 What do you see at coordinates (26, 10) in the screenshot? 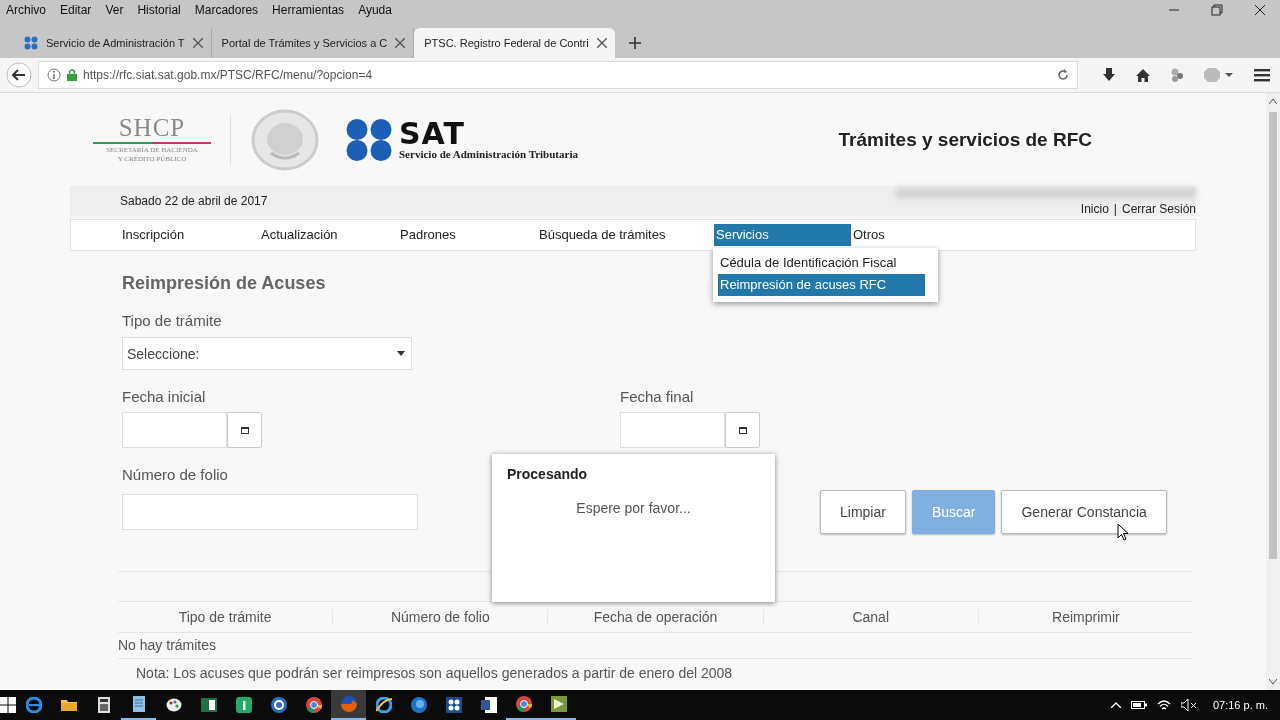
I see `menu-item: Archivo` at bounding box center [26, 10].